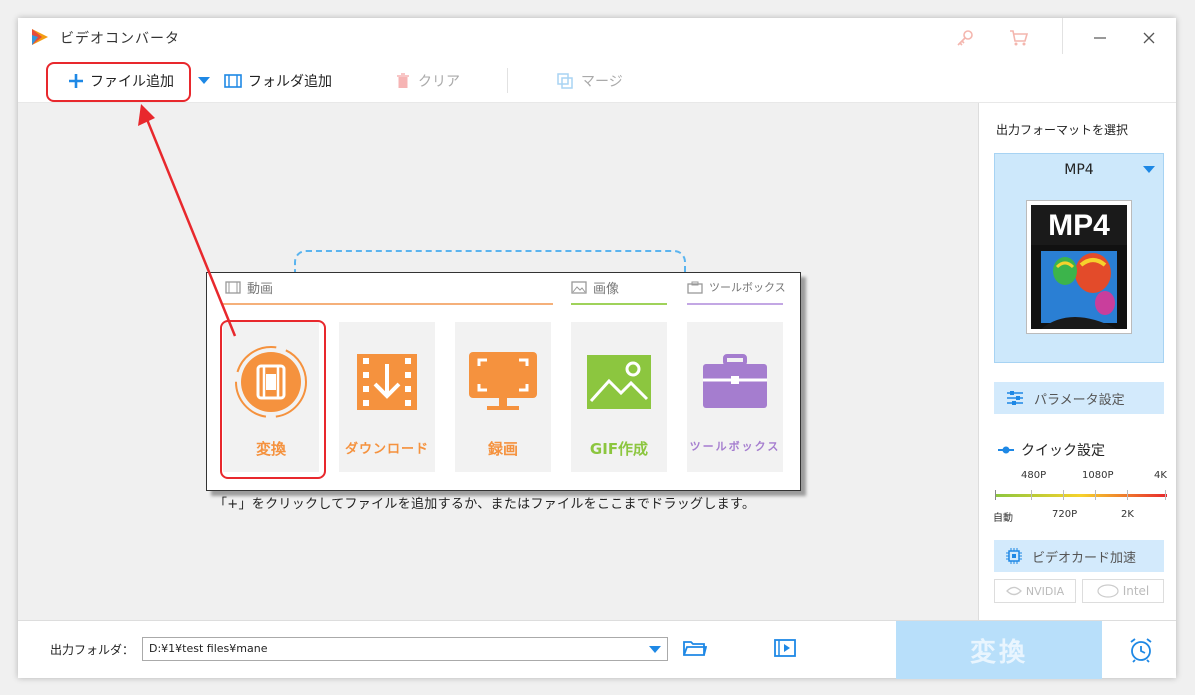 The height and width of the screenshot is (695, 1195). Describe the element at coordinates (1063, 451) in the screenshot. I see `quick-settings-label: クイック設定` at that location.